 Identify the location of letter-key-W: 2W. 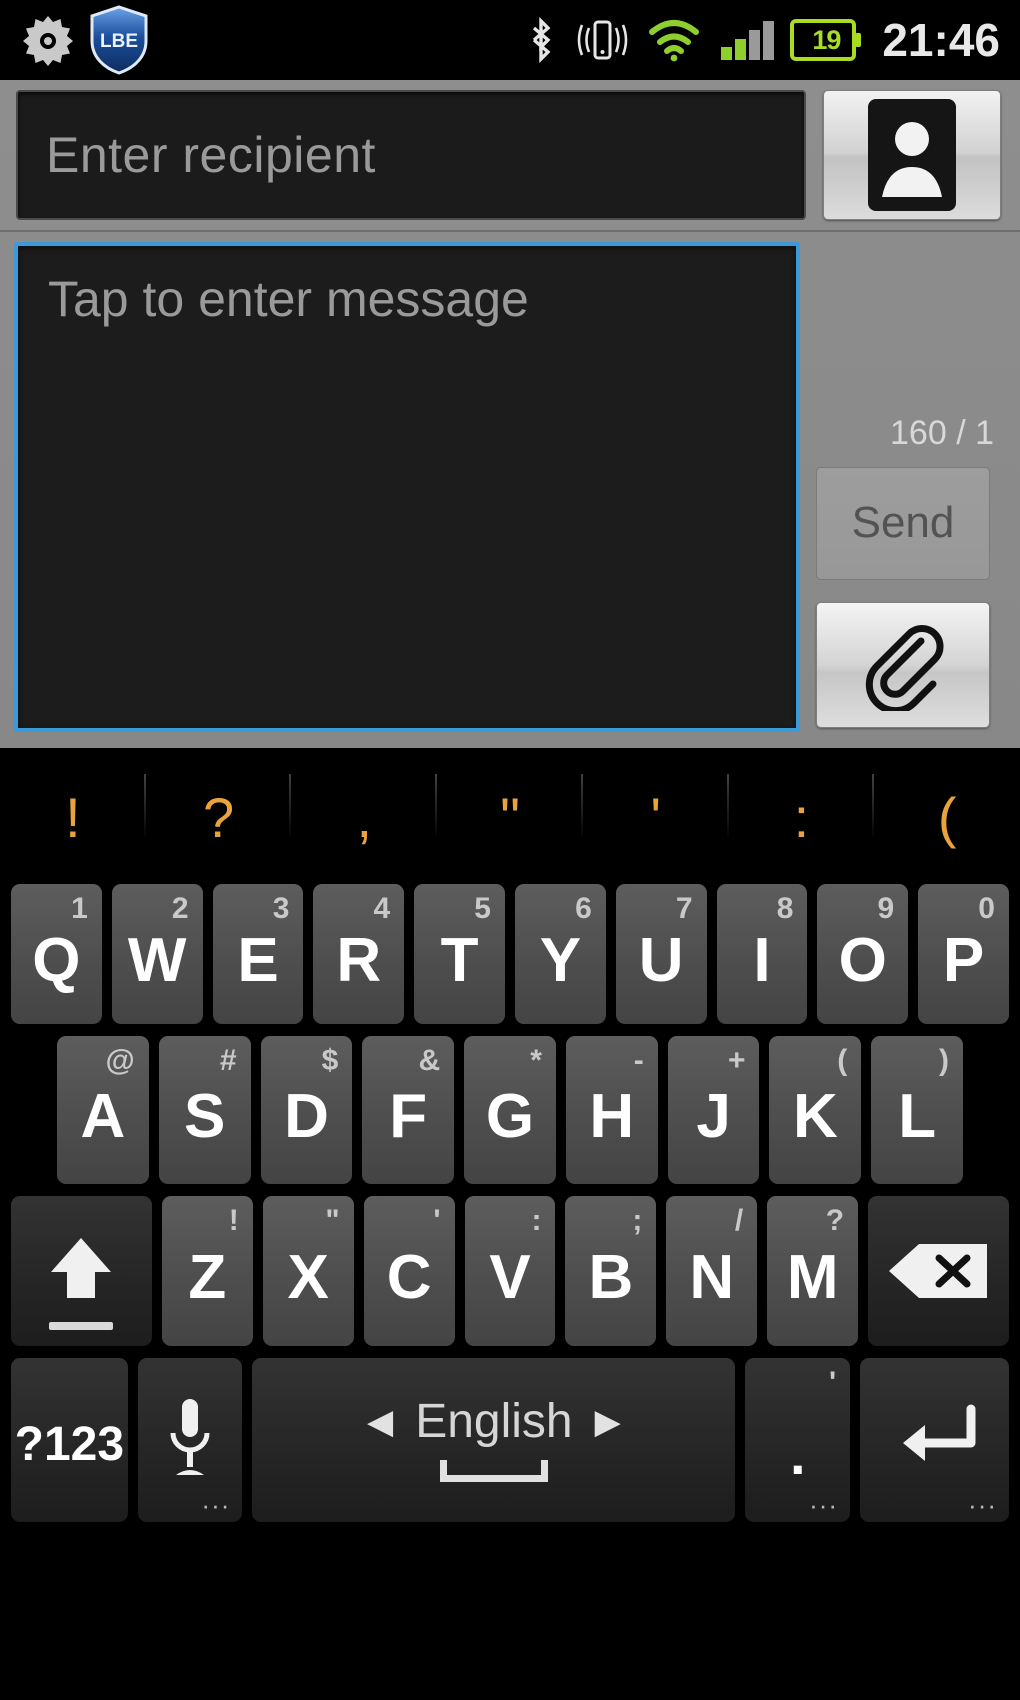
(157, 954).